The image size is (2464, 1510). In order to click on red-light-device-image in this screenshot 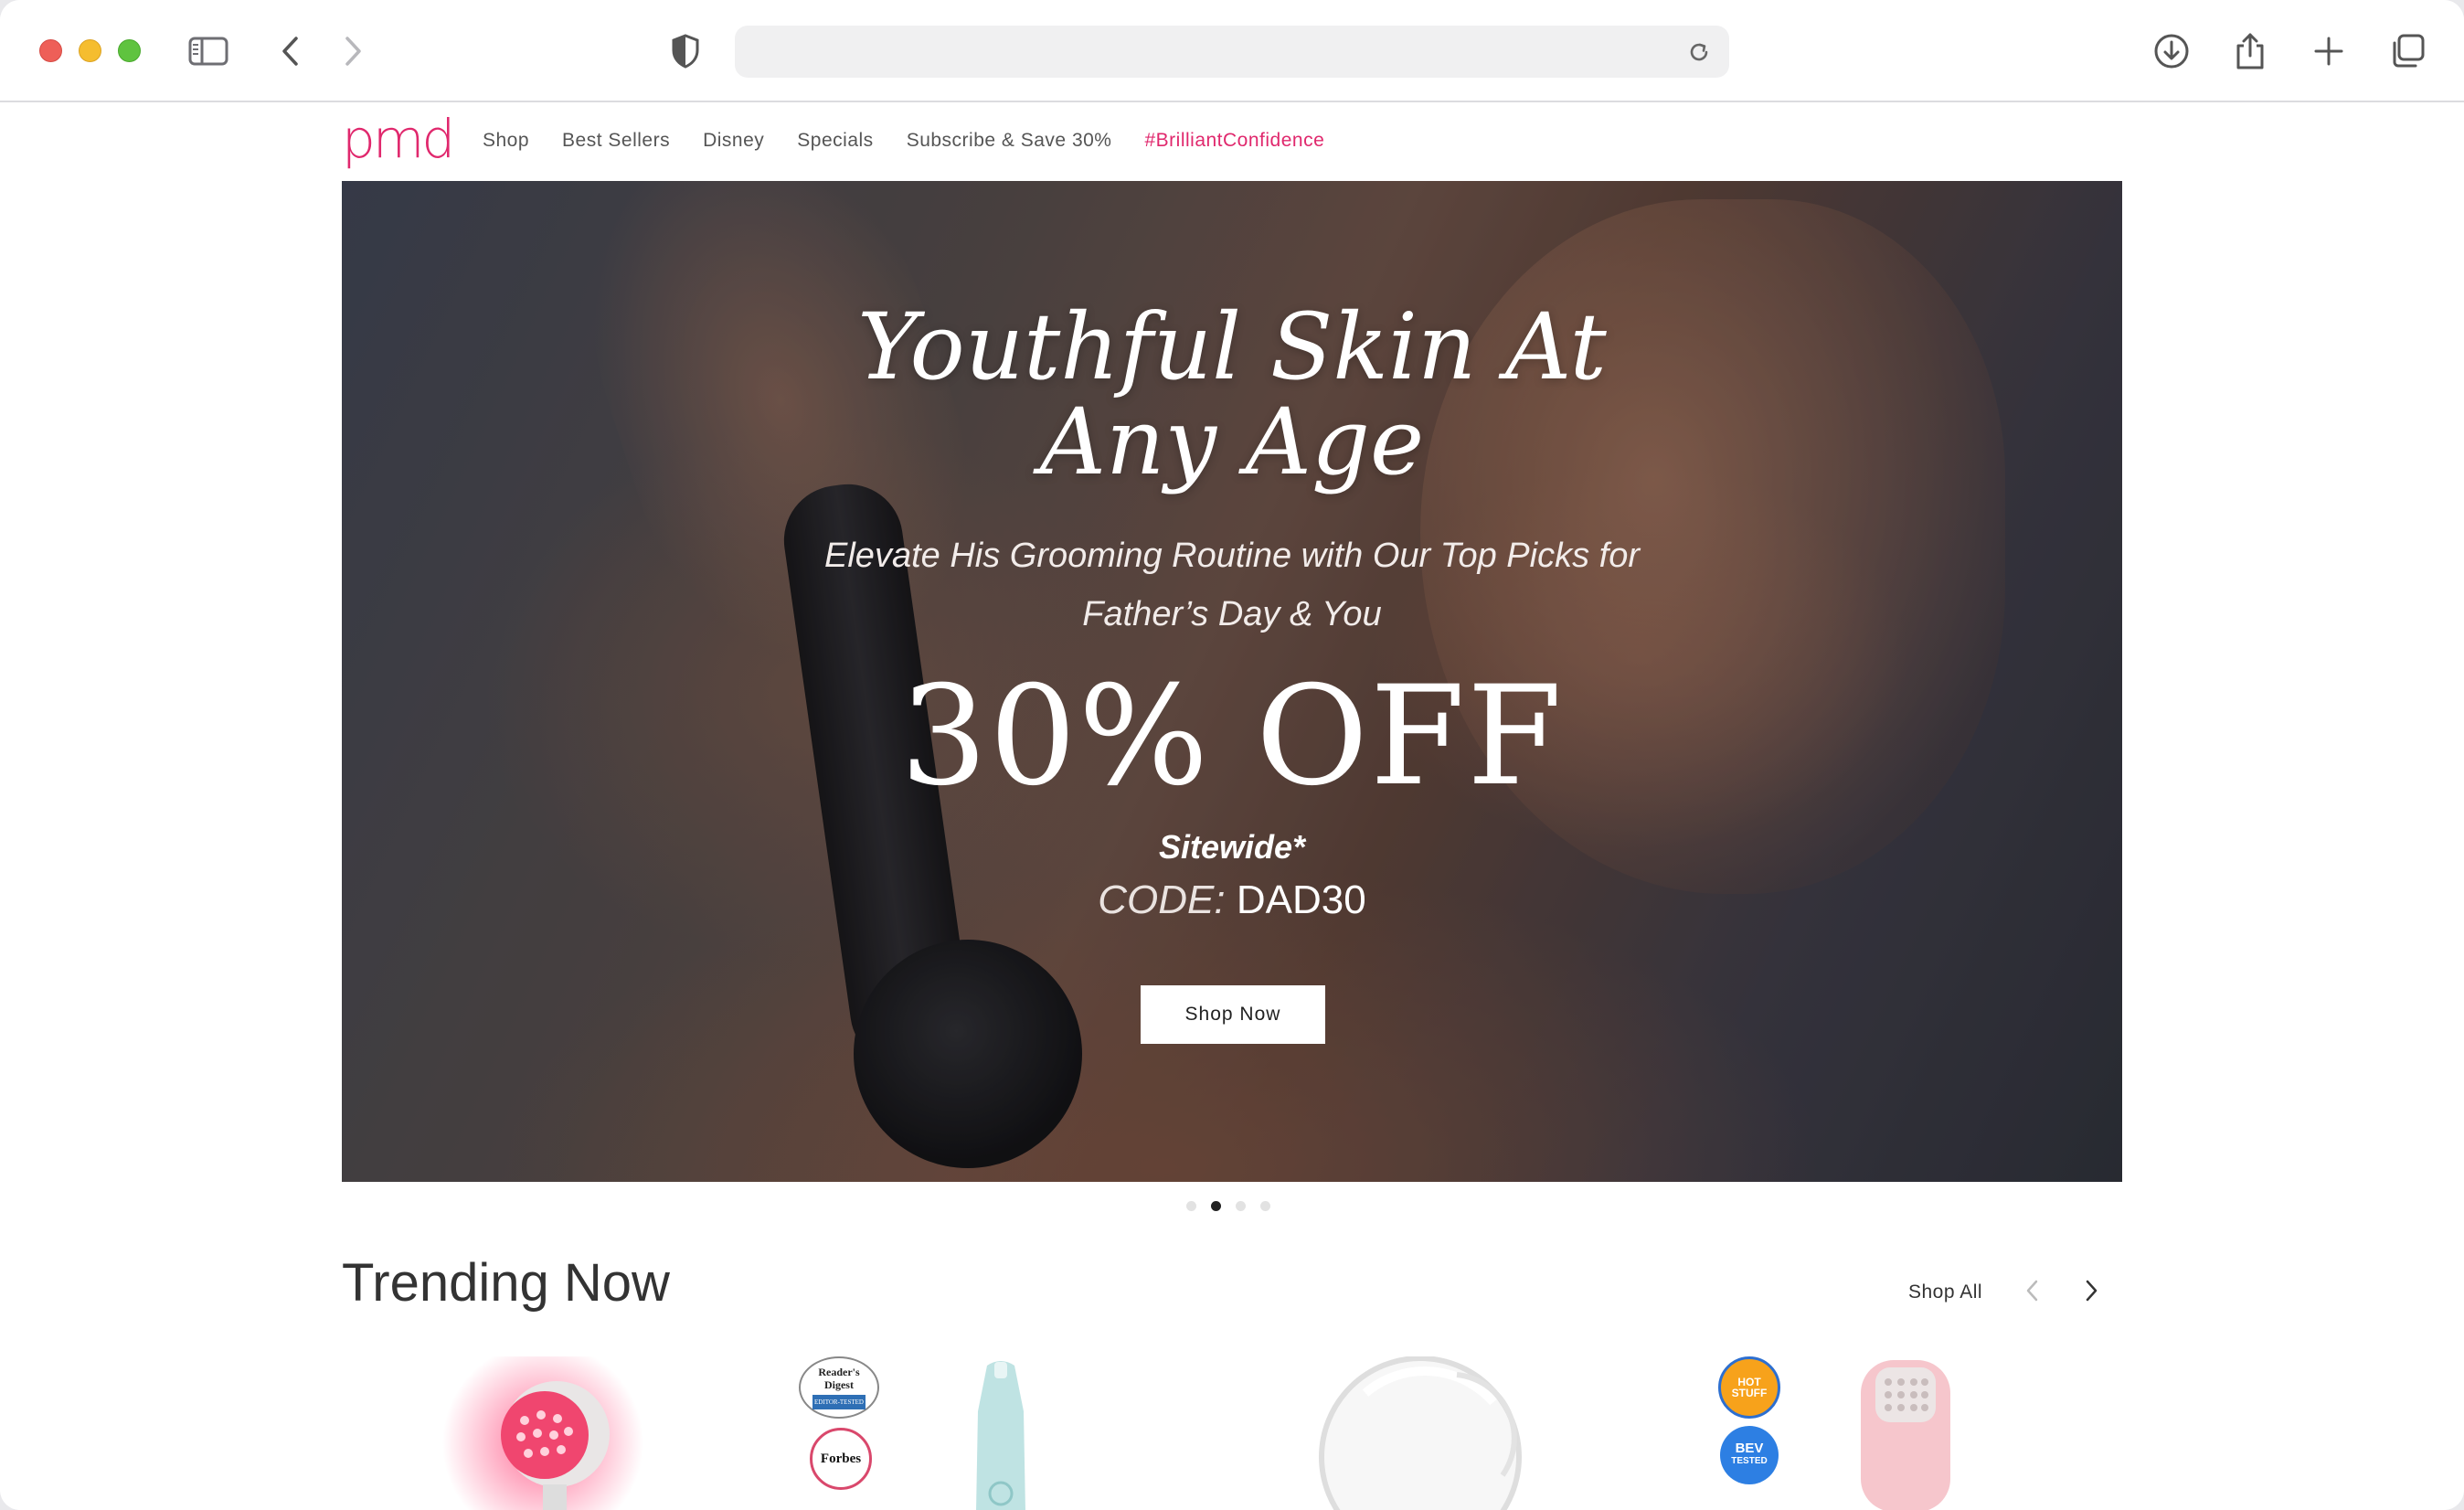, I will do `click(542, 1427)`.